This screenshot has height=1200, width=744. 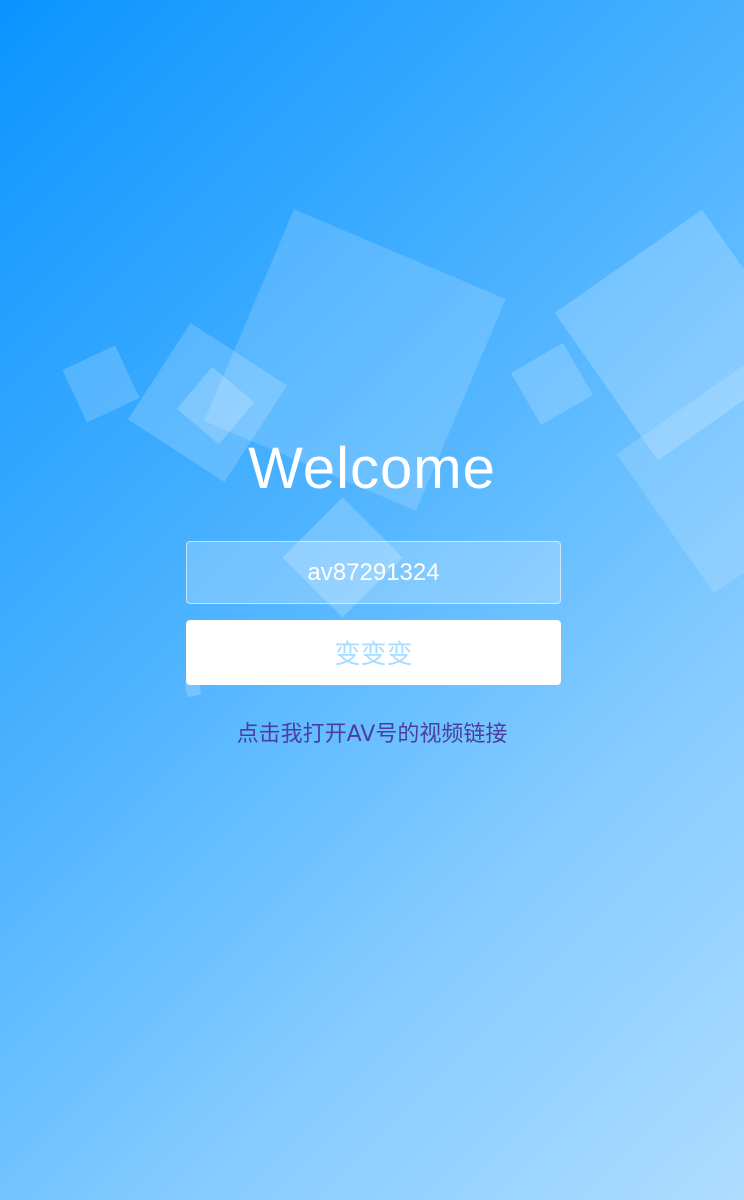 I want to click on av-number-input, so click(x=373, y=572).